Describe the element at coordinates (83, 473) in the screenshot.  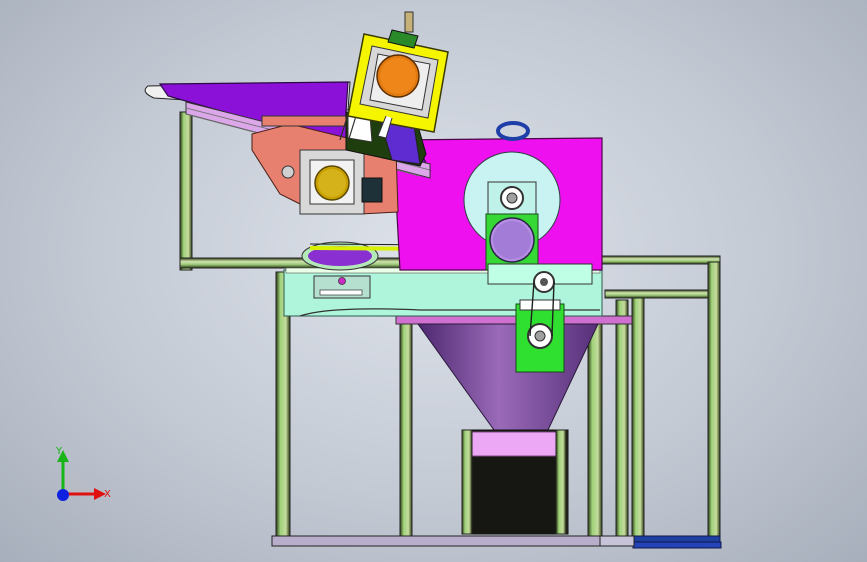
I see `coordinate-axis-triad: Y X` at that location.